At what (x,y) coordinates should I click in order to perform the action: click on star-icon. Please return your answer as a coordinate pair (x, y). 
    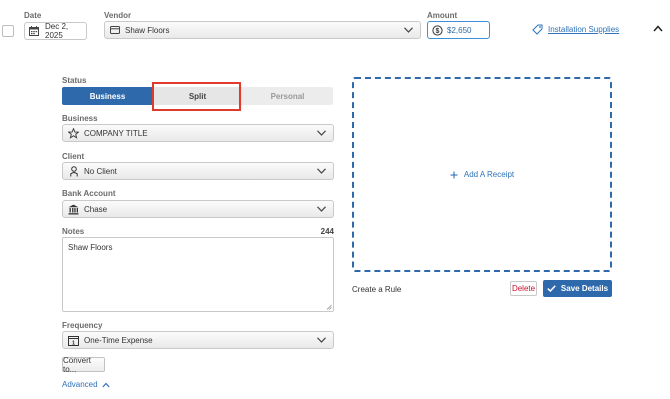
    Looking at the image, I should click on (73, 133).